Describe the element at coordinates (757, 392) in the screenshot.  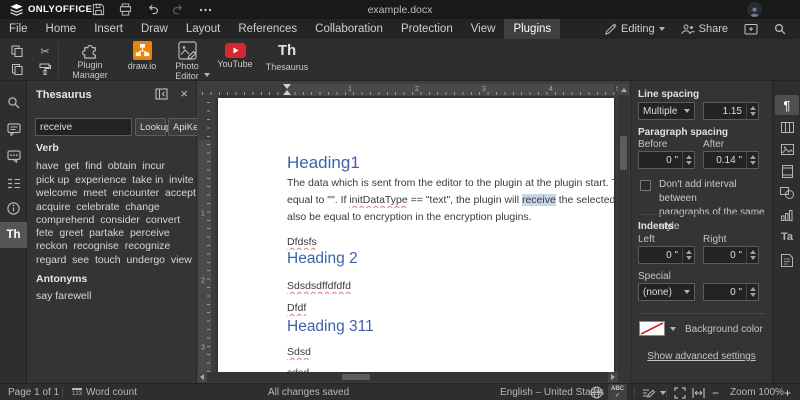
I see `zoom-level-indicator: Zoom 100%` at that location.